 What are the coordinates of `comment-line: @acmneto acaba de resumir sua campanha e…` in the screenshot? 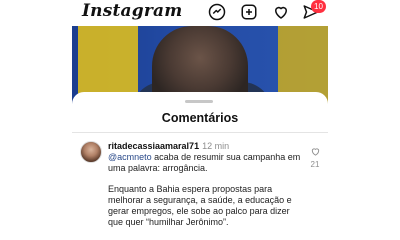 It's located at (206, 157).